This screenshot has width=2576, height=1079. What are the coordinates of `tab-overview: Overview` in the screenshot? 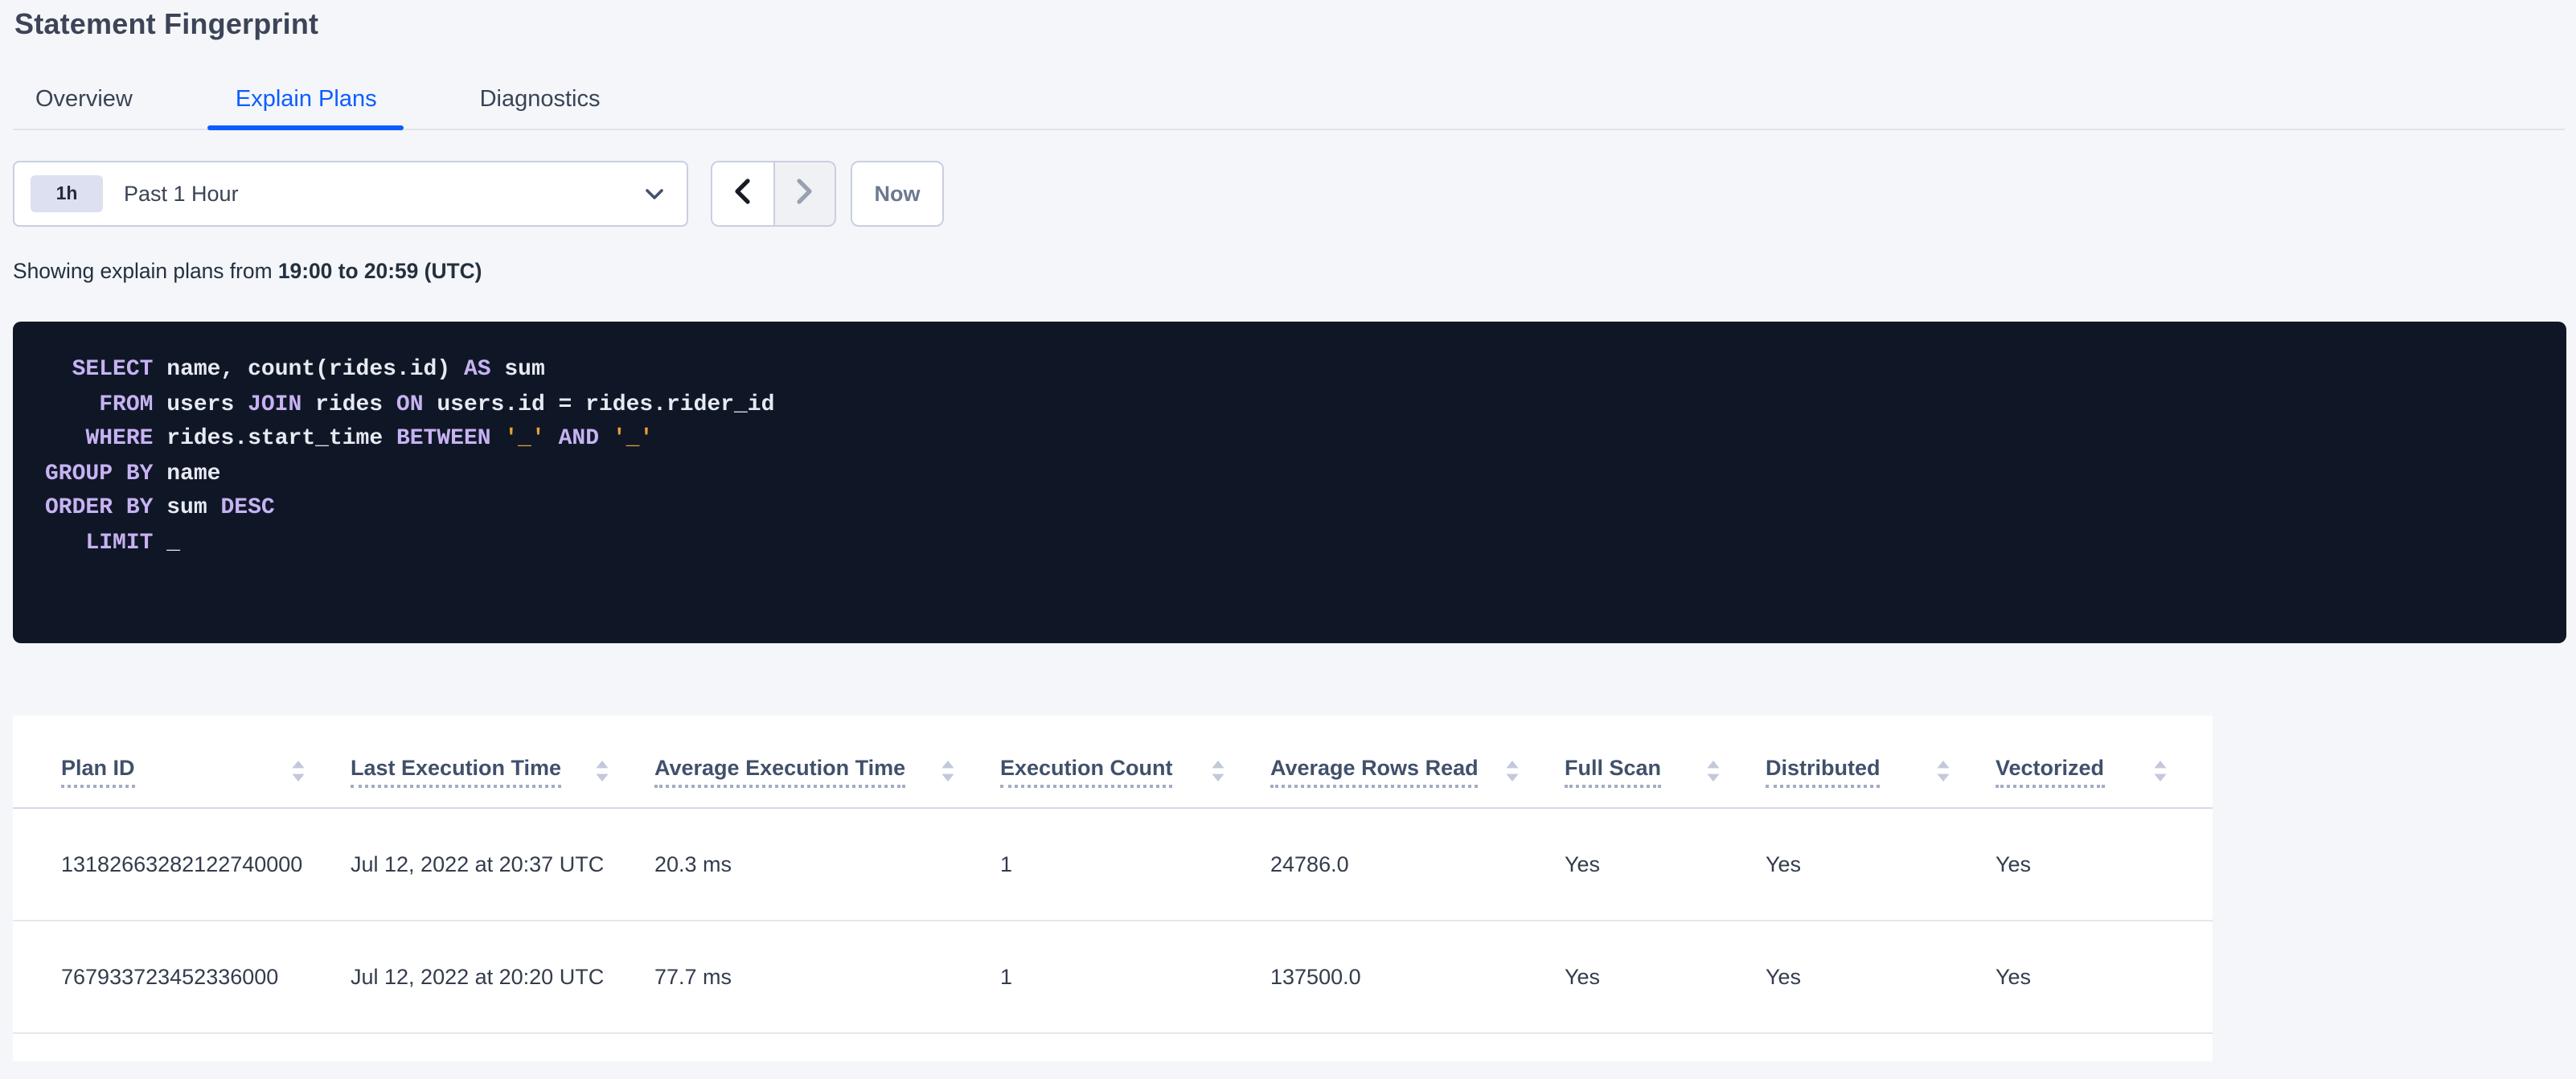 It's located at (84, 100).